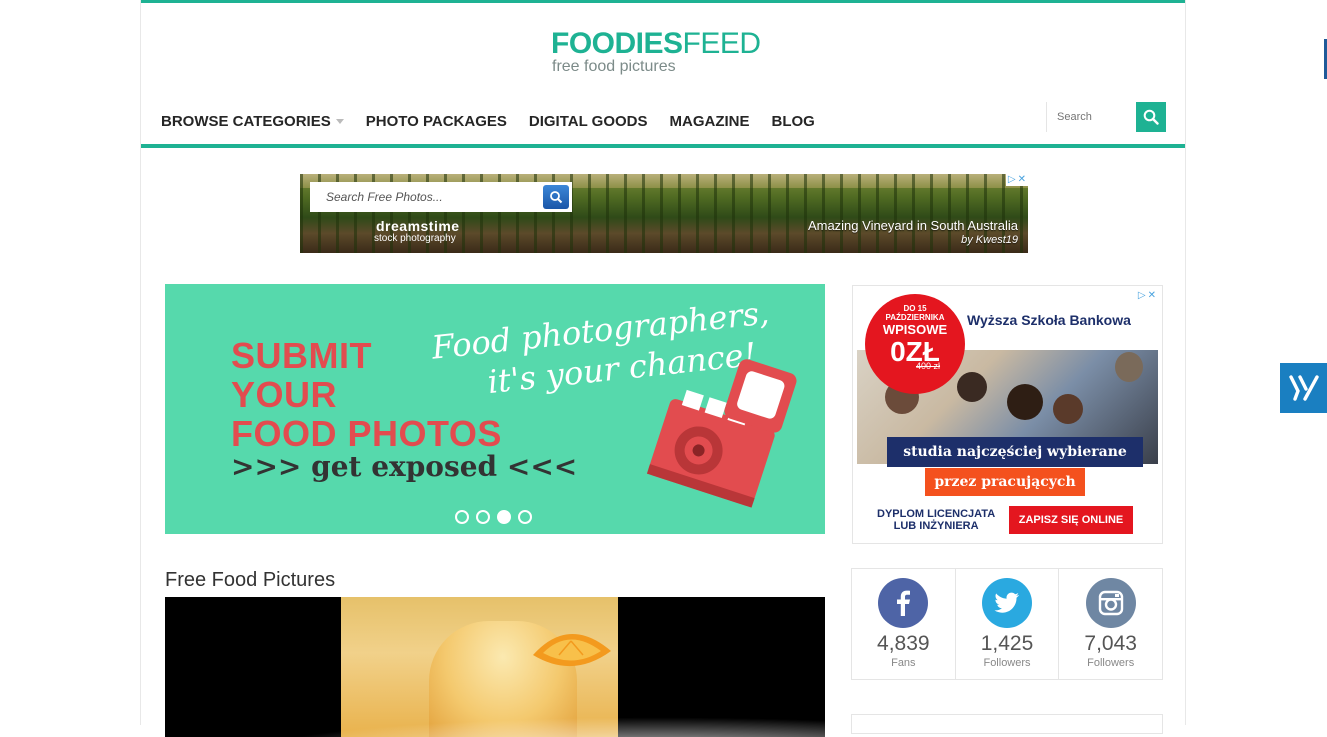 This screenshot has height=737, width=1327. I want to click on ad-caption-by: by Kwest19, so click(989, 240).